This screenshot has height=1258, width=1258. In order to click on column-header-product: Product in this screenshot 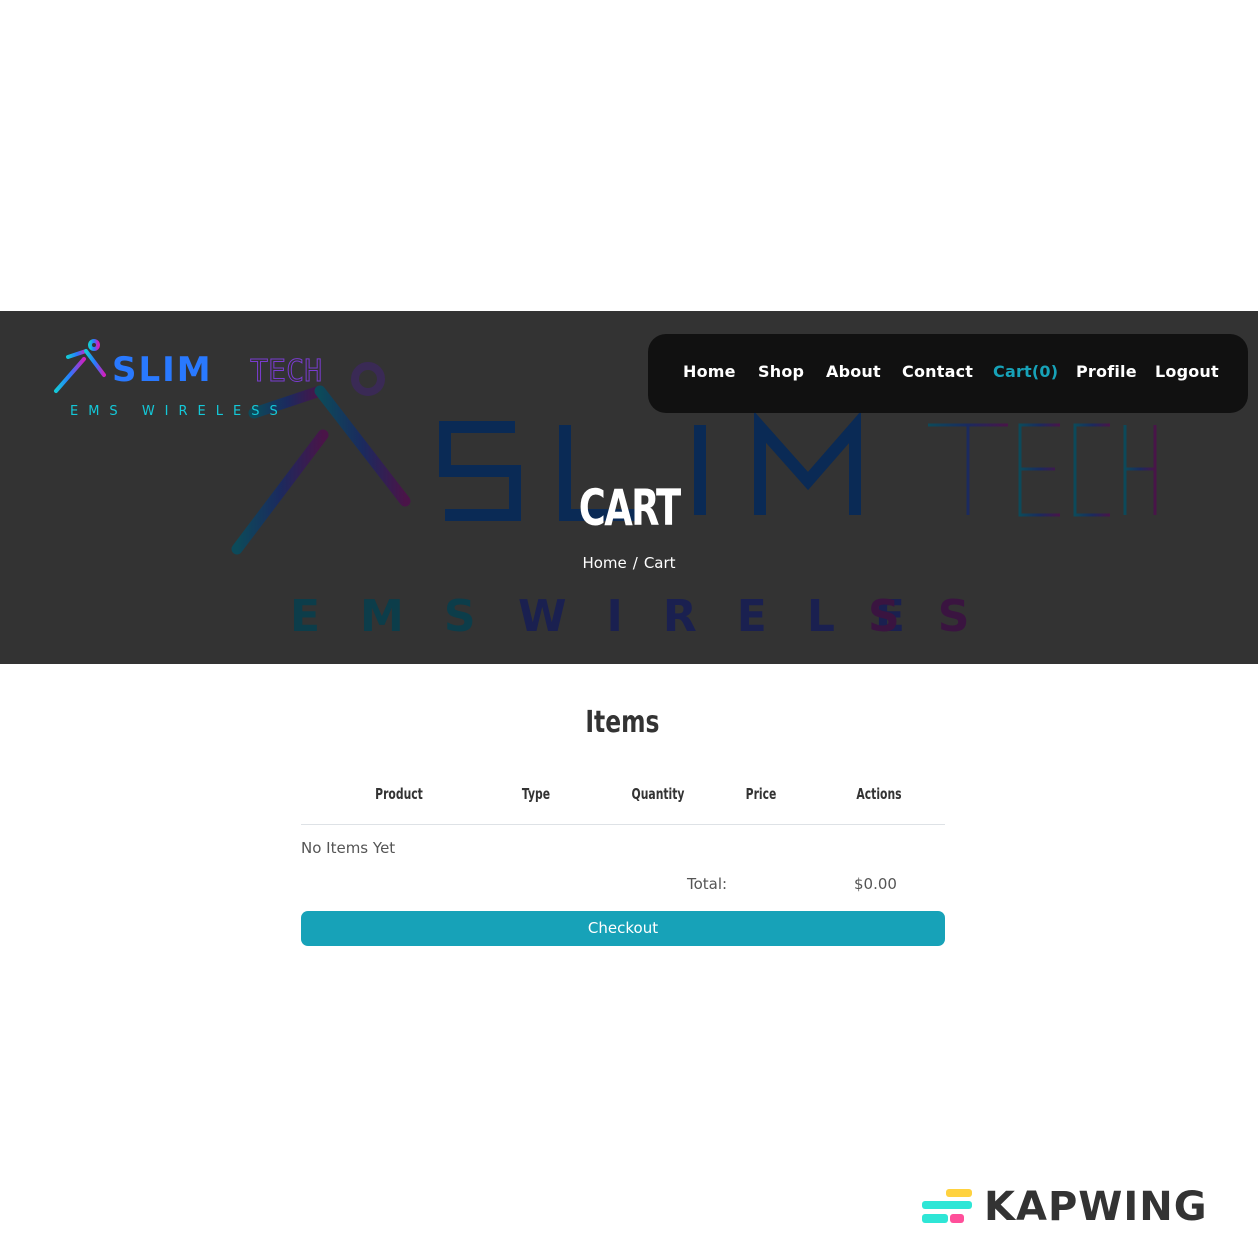, I will do `click(399, 794)`.